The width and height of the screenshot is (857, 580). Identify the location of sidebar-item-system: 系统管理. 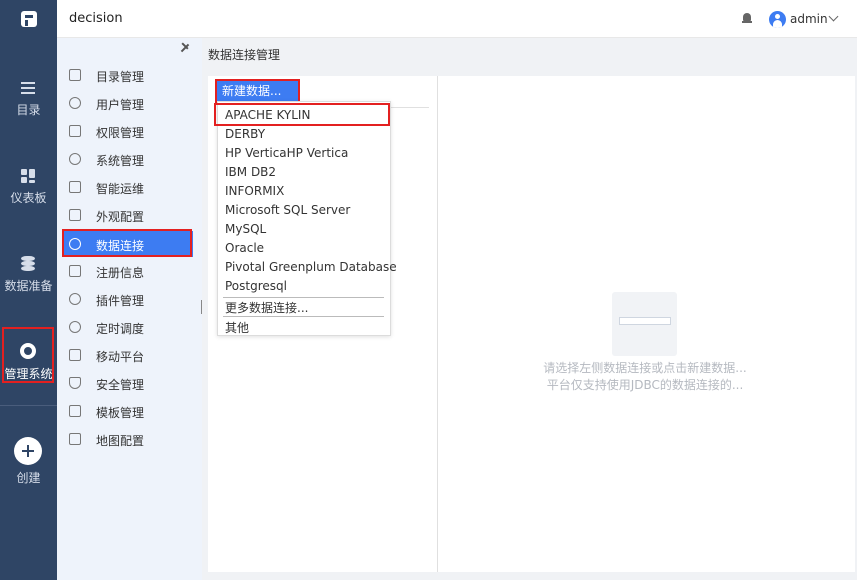
(129, 159).